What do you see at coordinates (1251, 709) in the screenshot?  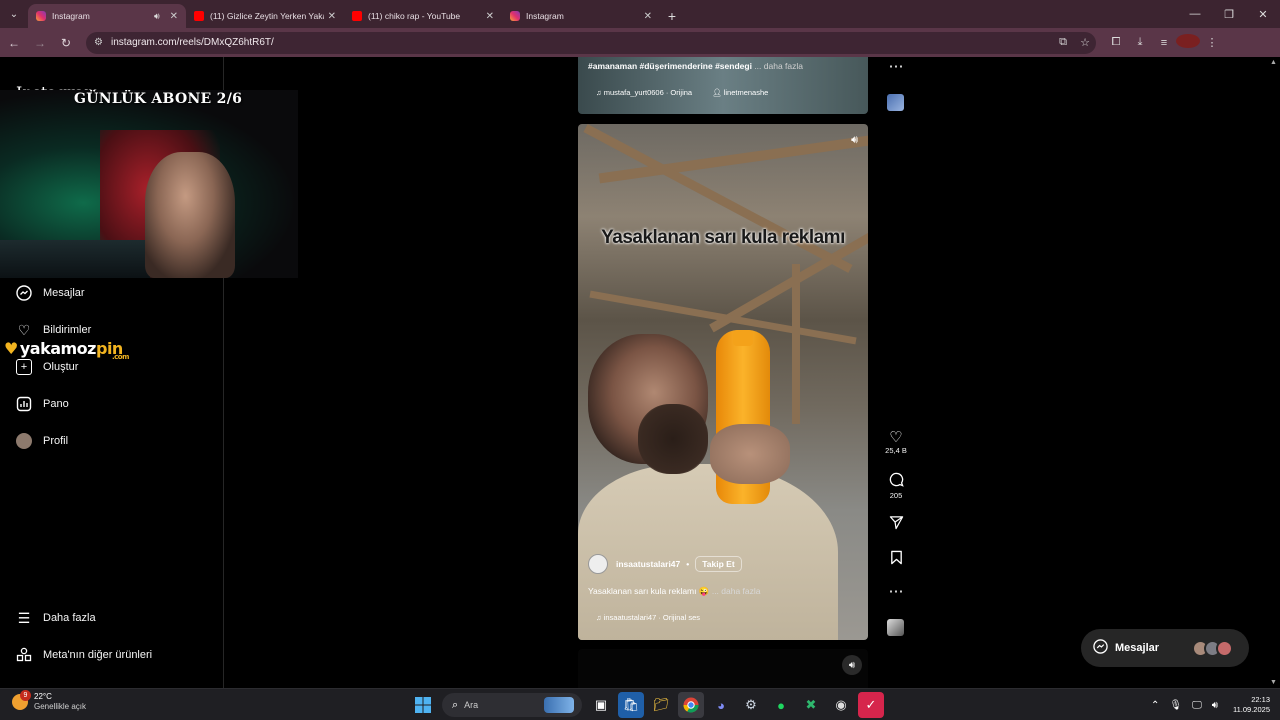 I see `clock-date: 11.09.2025` at bounding box center [1251, 709].